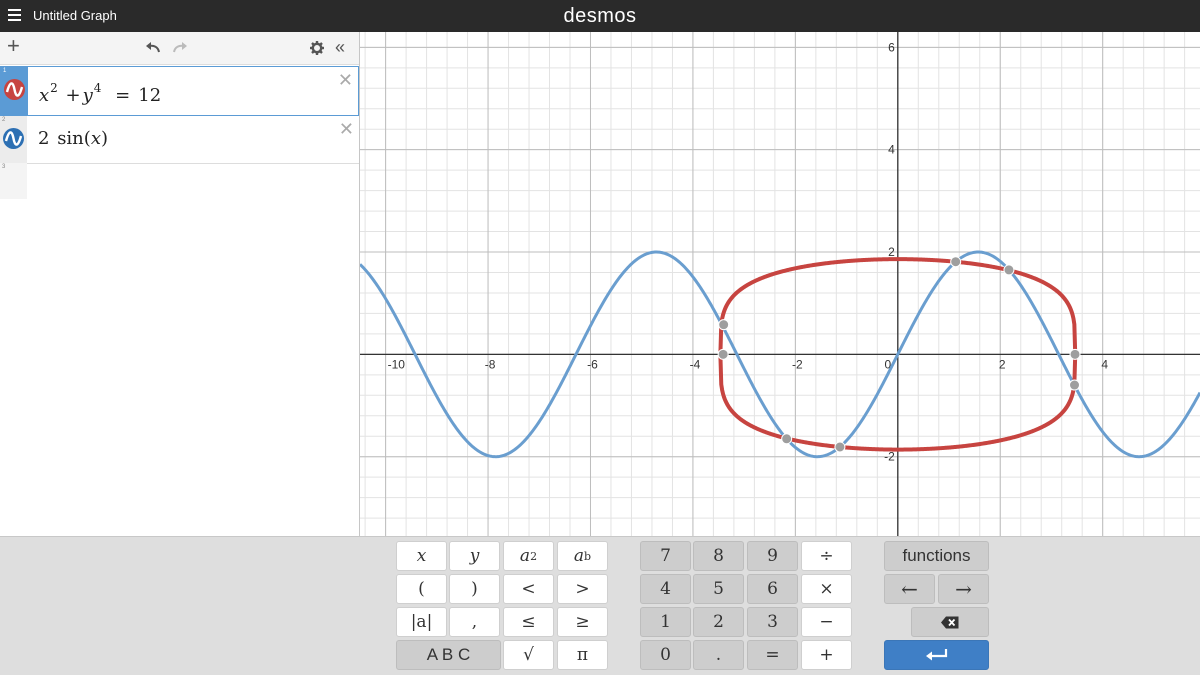 Image resolution: width=1200 pixels, height=675 pixels. What do you see at coordinates (718, 622) in the screenshot?
I see `key-2: 2` at bounding box center [718, 622].